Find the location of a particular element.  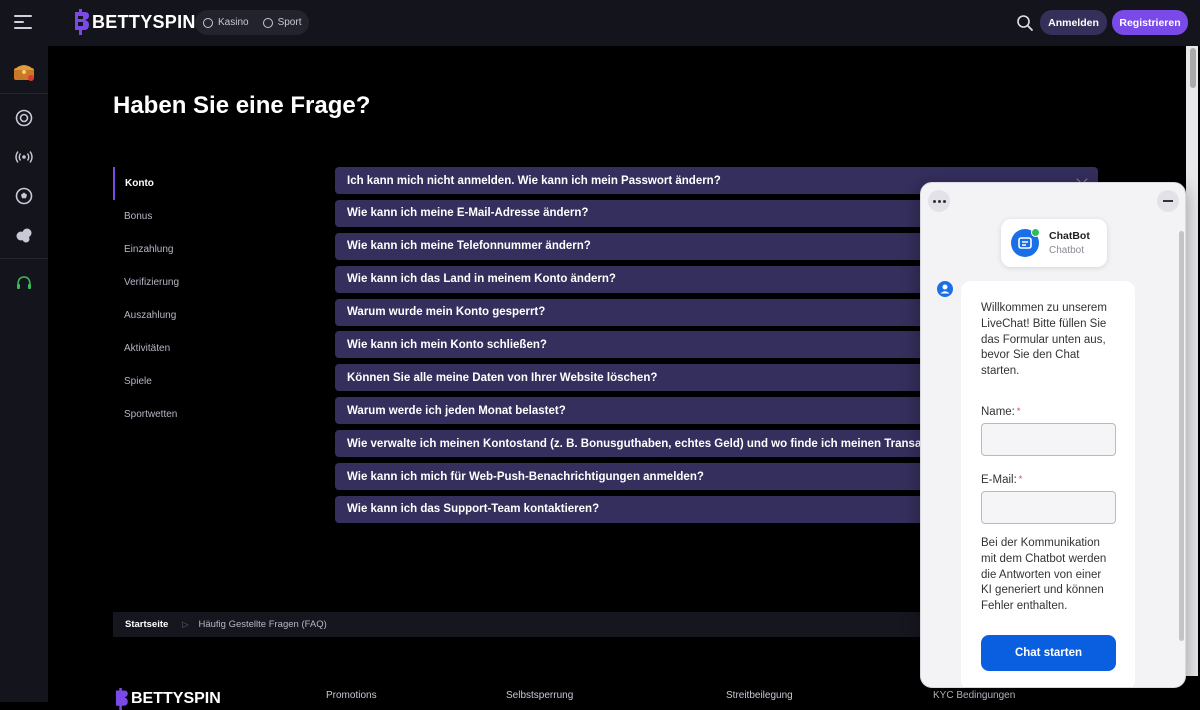

email-input is located at coordinates (1048, 507).